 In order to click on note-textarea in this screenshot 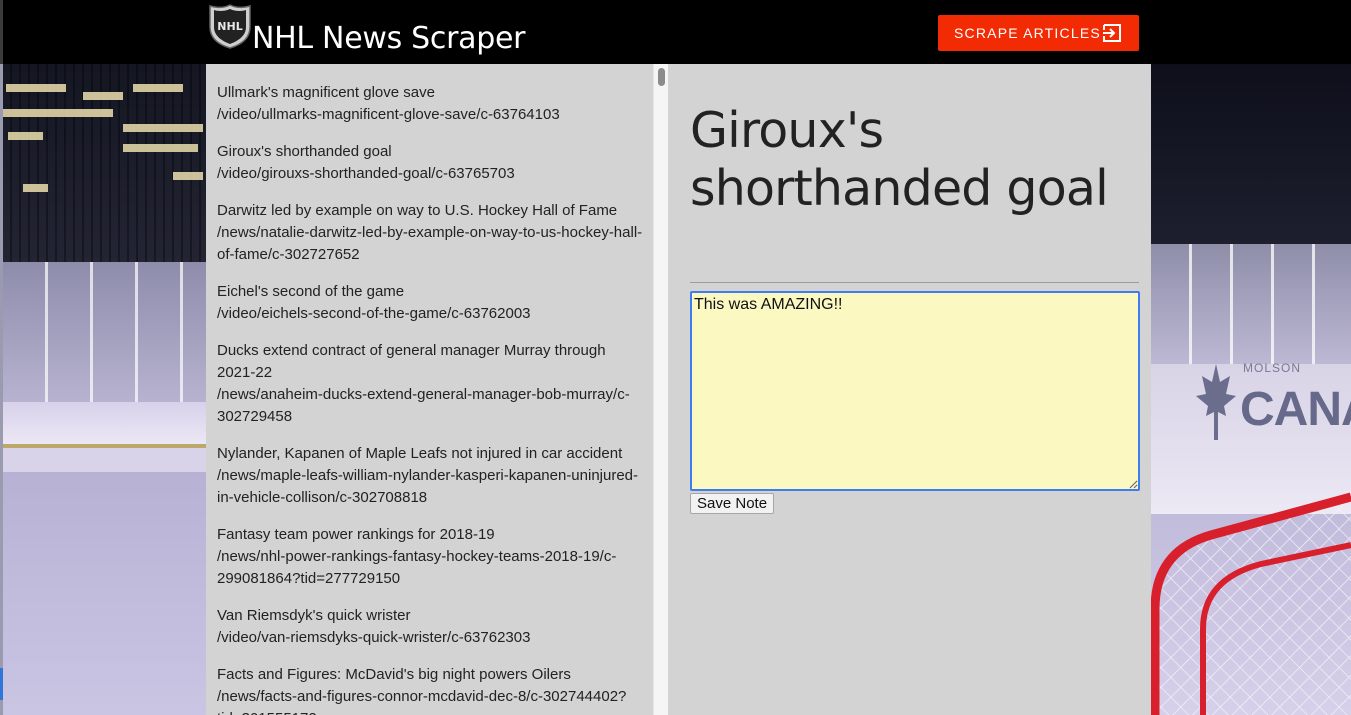, I will do `click(915, 391)`.